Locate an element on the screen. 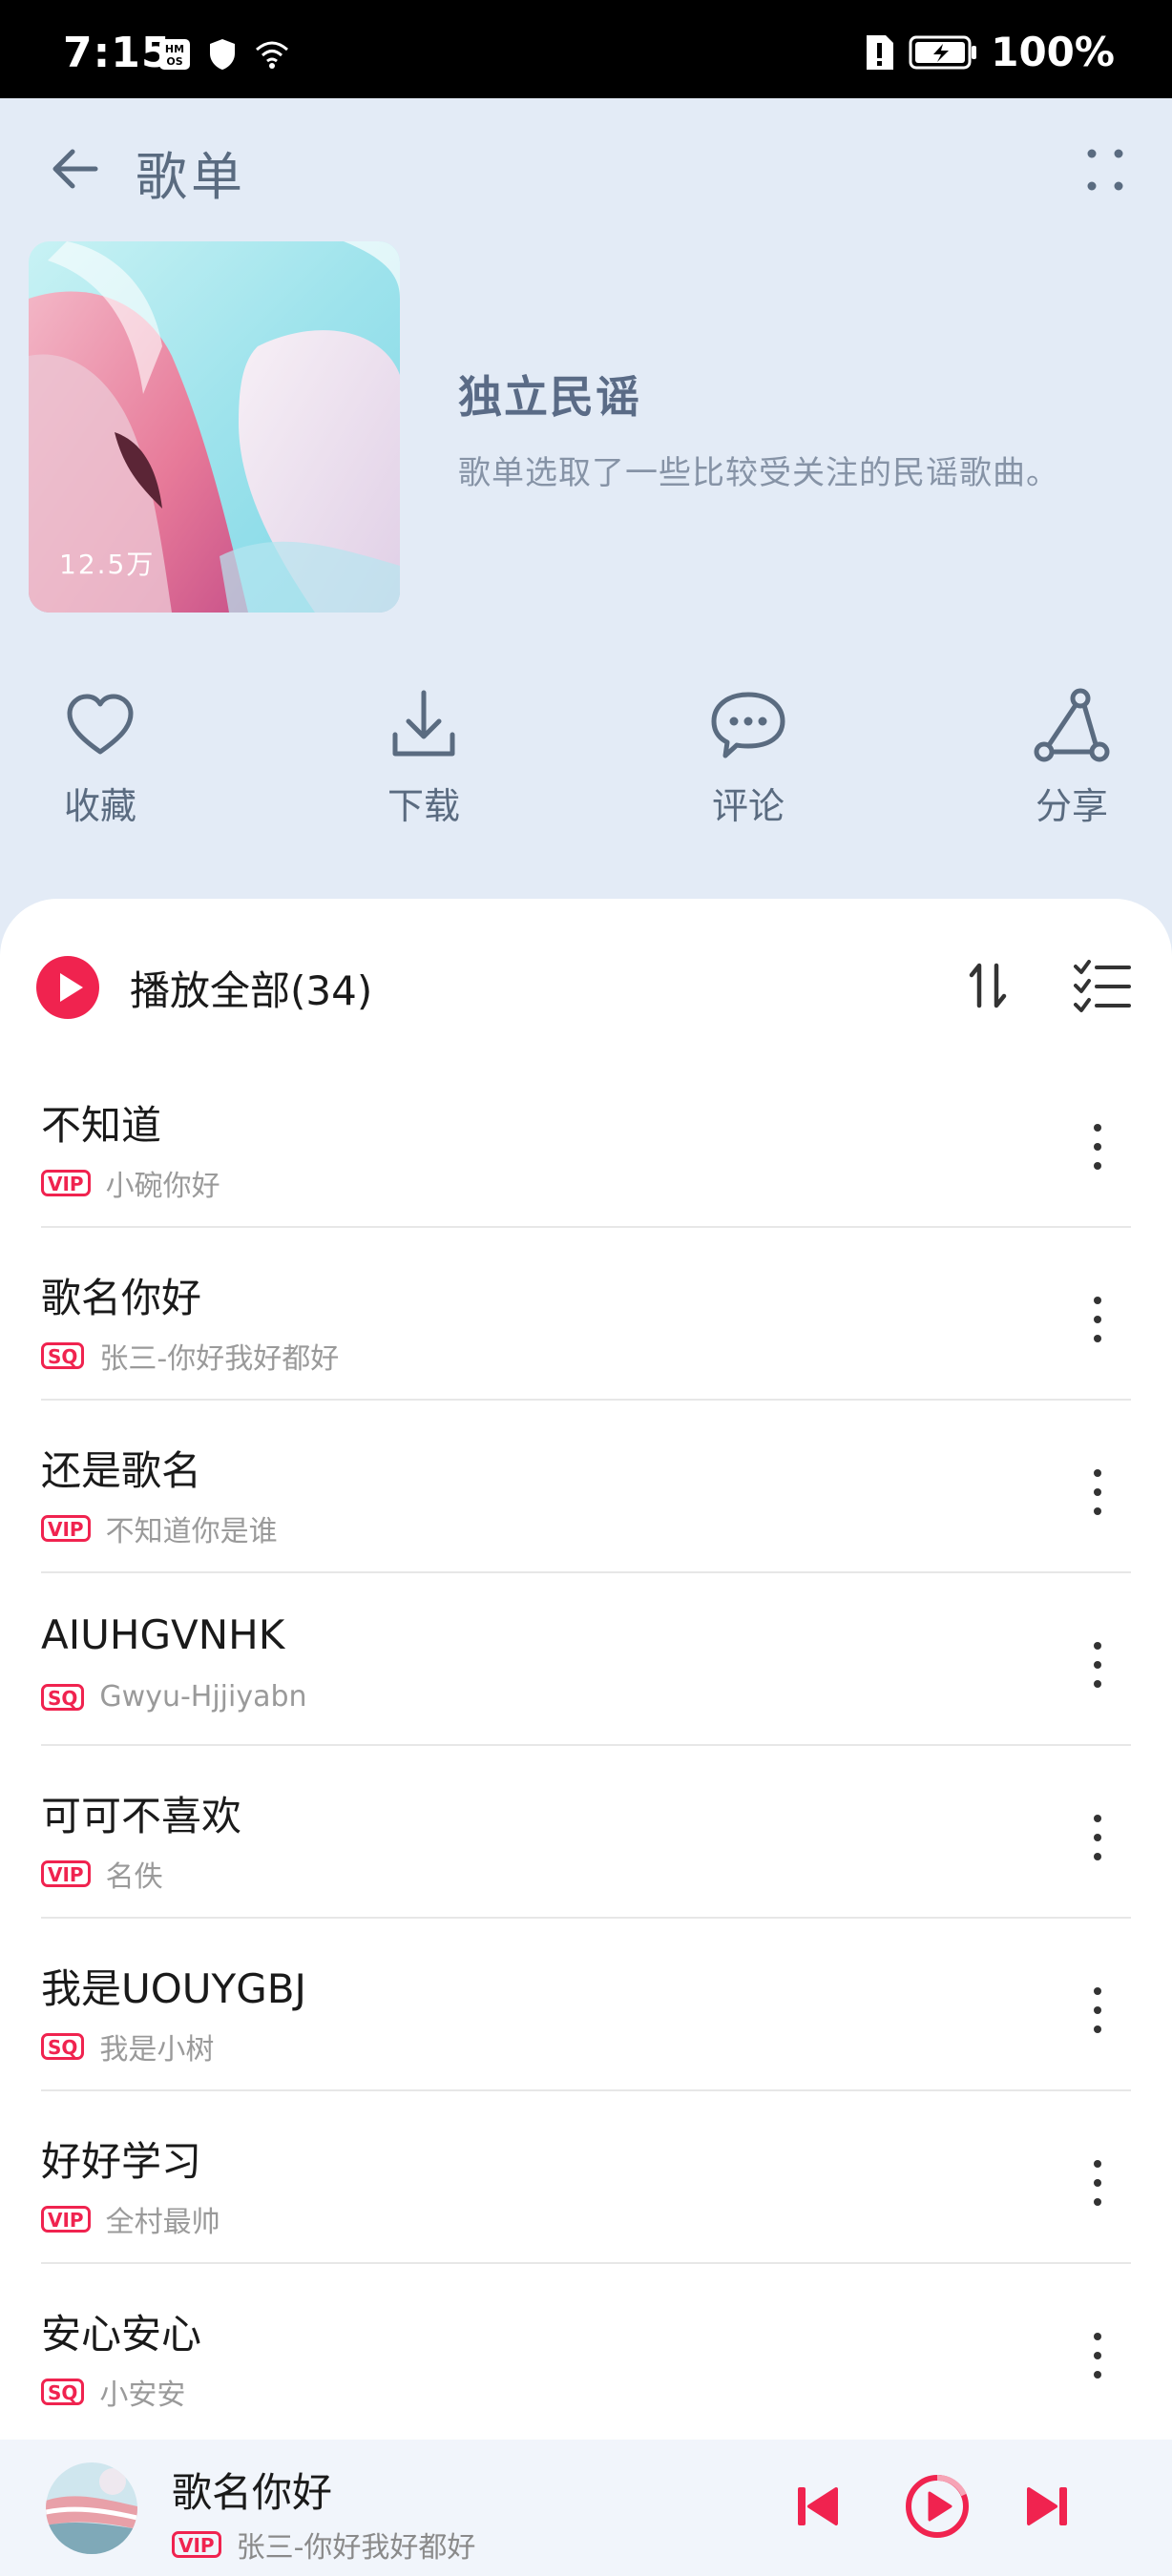 The height and width of the screenshot is (2576, 1172). alert-icon is located at coordinates (880, 52).